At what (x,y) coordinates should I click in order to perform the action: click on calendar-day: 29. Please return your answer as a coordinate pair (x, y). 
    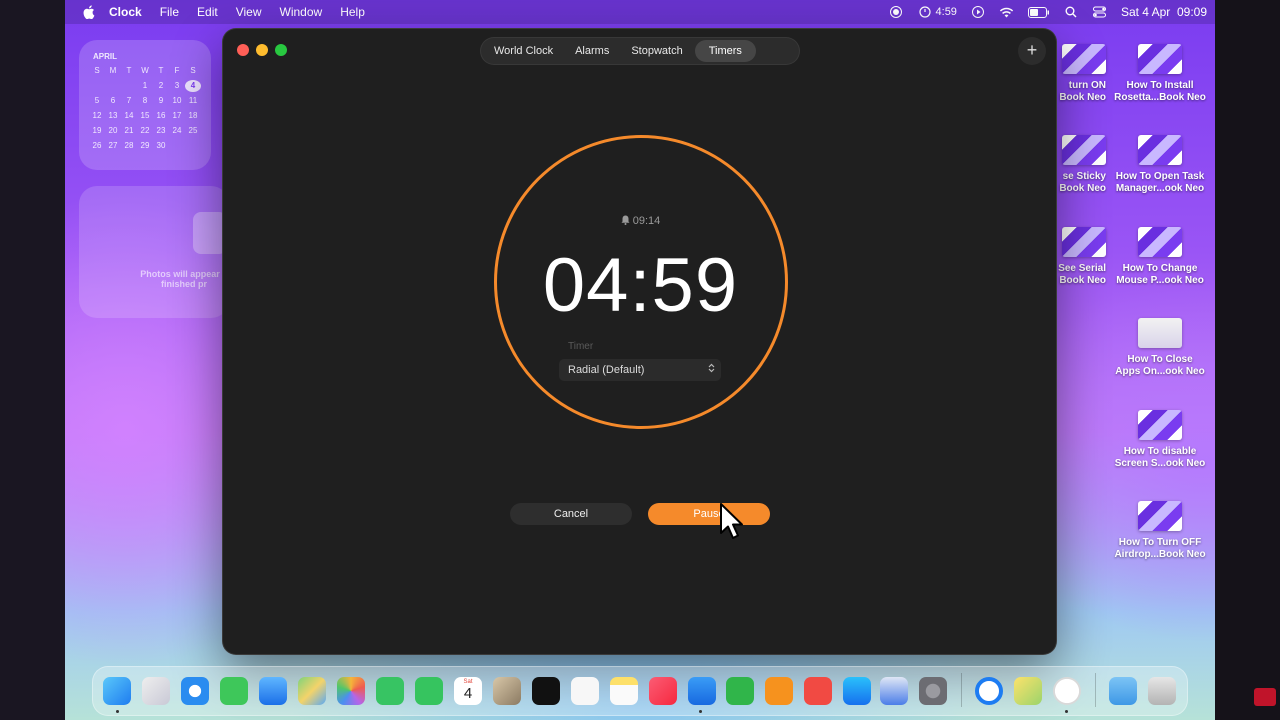
    Looking at the image, I should click on (145, 145).